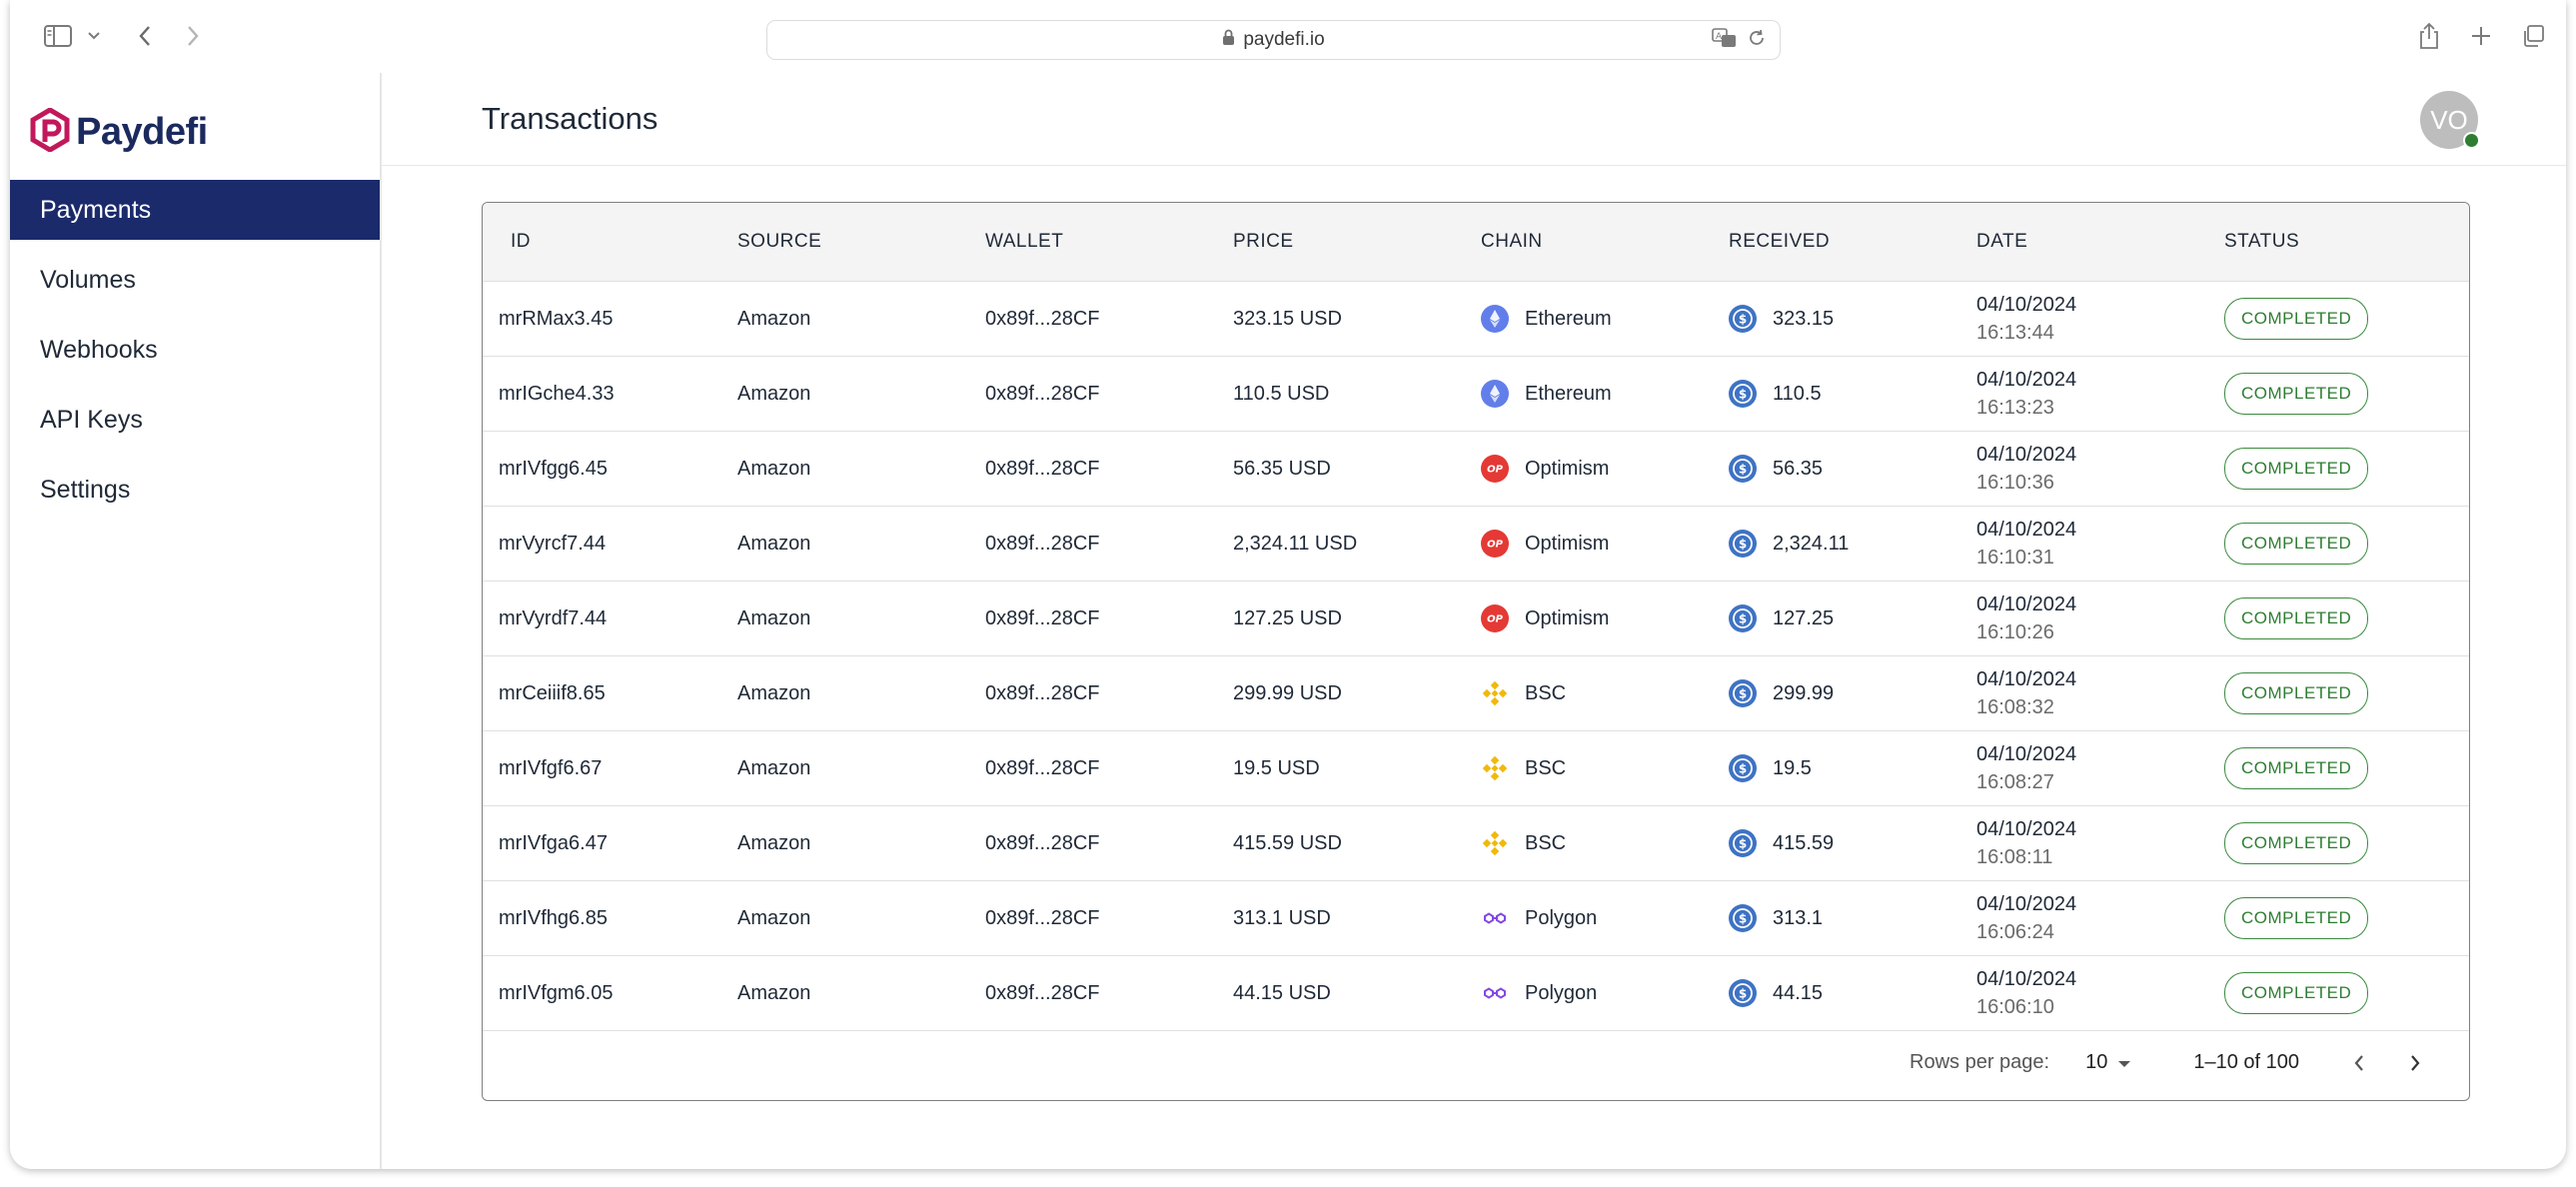  Describe the element at coordinates (195, 350) in the screenshot. I see `sidebar-item-webhooks: Webhooks` at that location.